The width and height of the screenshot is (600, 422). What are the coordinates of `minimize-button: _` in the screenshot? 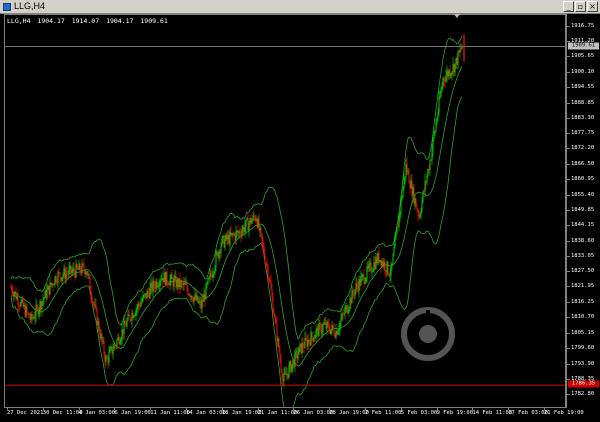 It's located at (568, 6).